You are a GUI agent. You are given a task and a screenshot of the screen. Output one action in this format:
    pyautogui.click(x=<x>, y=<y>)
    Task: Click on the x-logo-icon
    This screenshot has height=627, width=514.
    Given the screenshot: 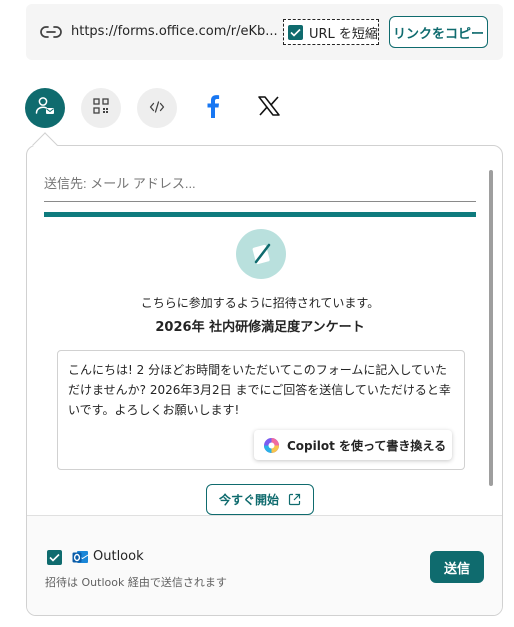 What is the action you would take?
    pyautogui.click(x=269, y=108)
    